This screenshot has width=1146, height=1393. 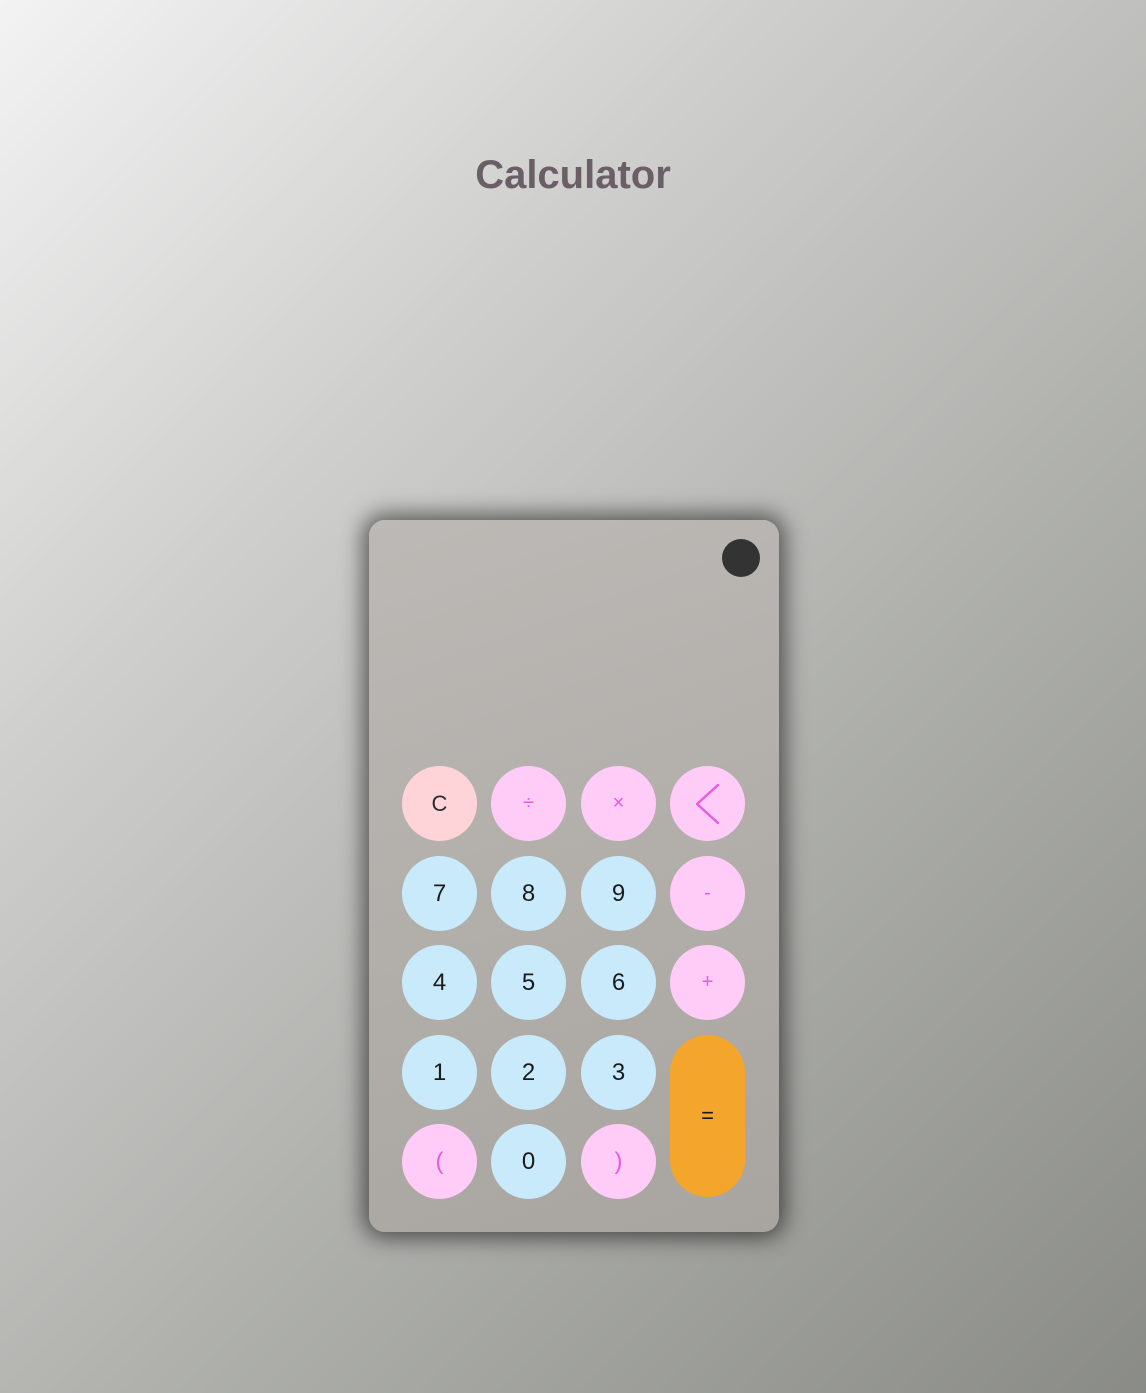 I want to click on multiply-button: ×, so click(x=618, y=803).